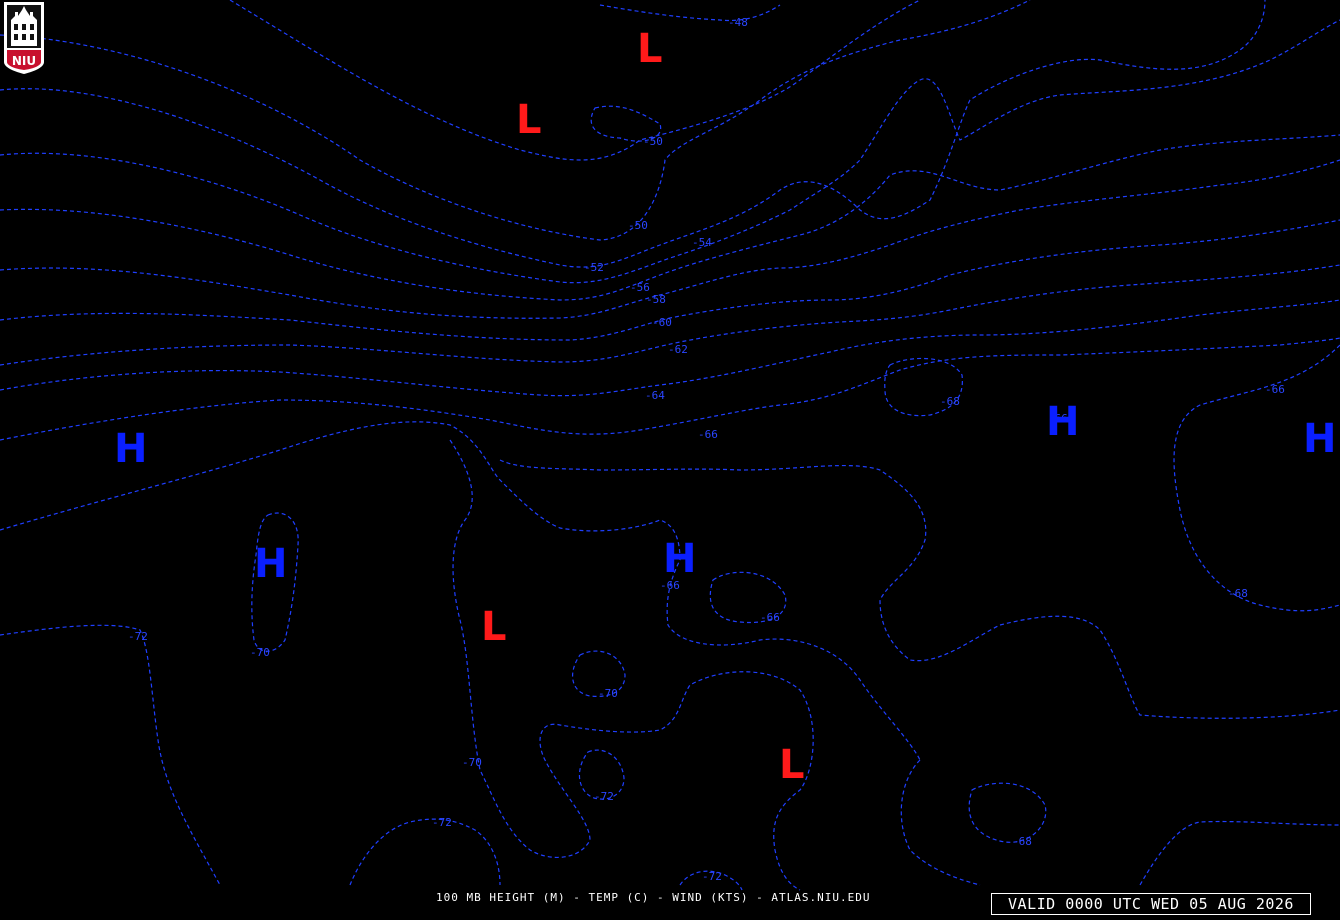 The height and width of the screenshot is (920, 1340). I want to click on niu-logo: NIU, so click(24, 38).